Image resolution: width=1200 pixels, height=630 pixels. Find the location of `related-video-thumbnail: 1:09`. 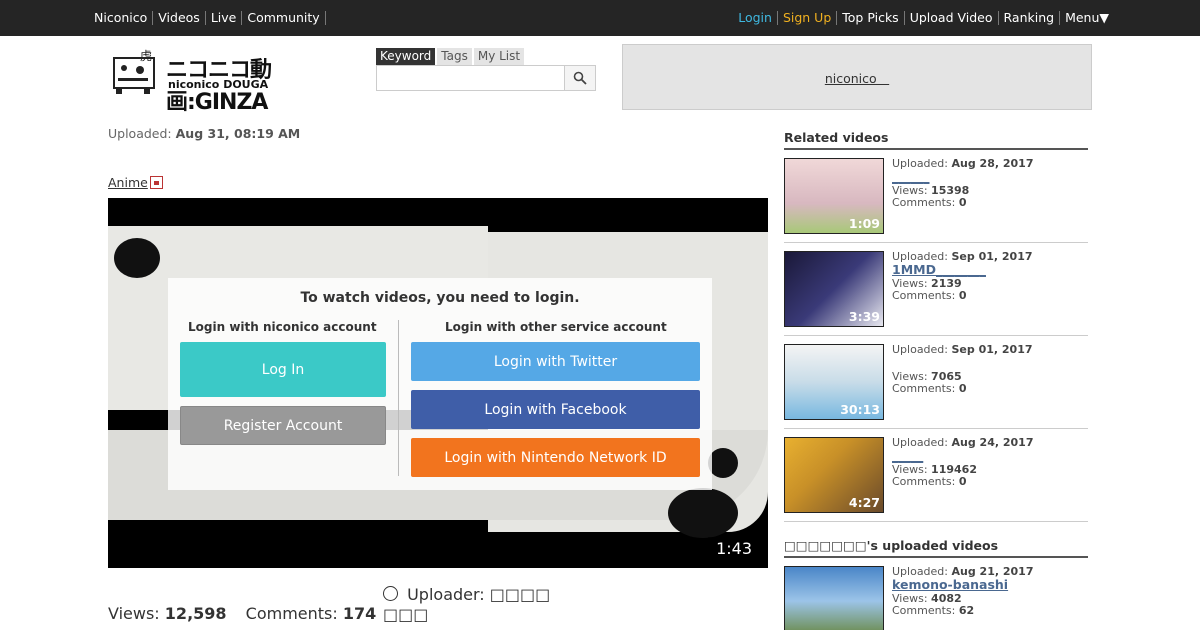

related-video-thumbnail: 1:09 is located at coordinates (834, 196).